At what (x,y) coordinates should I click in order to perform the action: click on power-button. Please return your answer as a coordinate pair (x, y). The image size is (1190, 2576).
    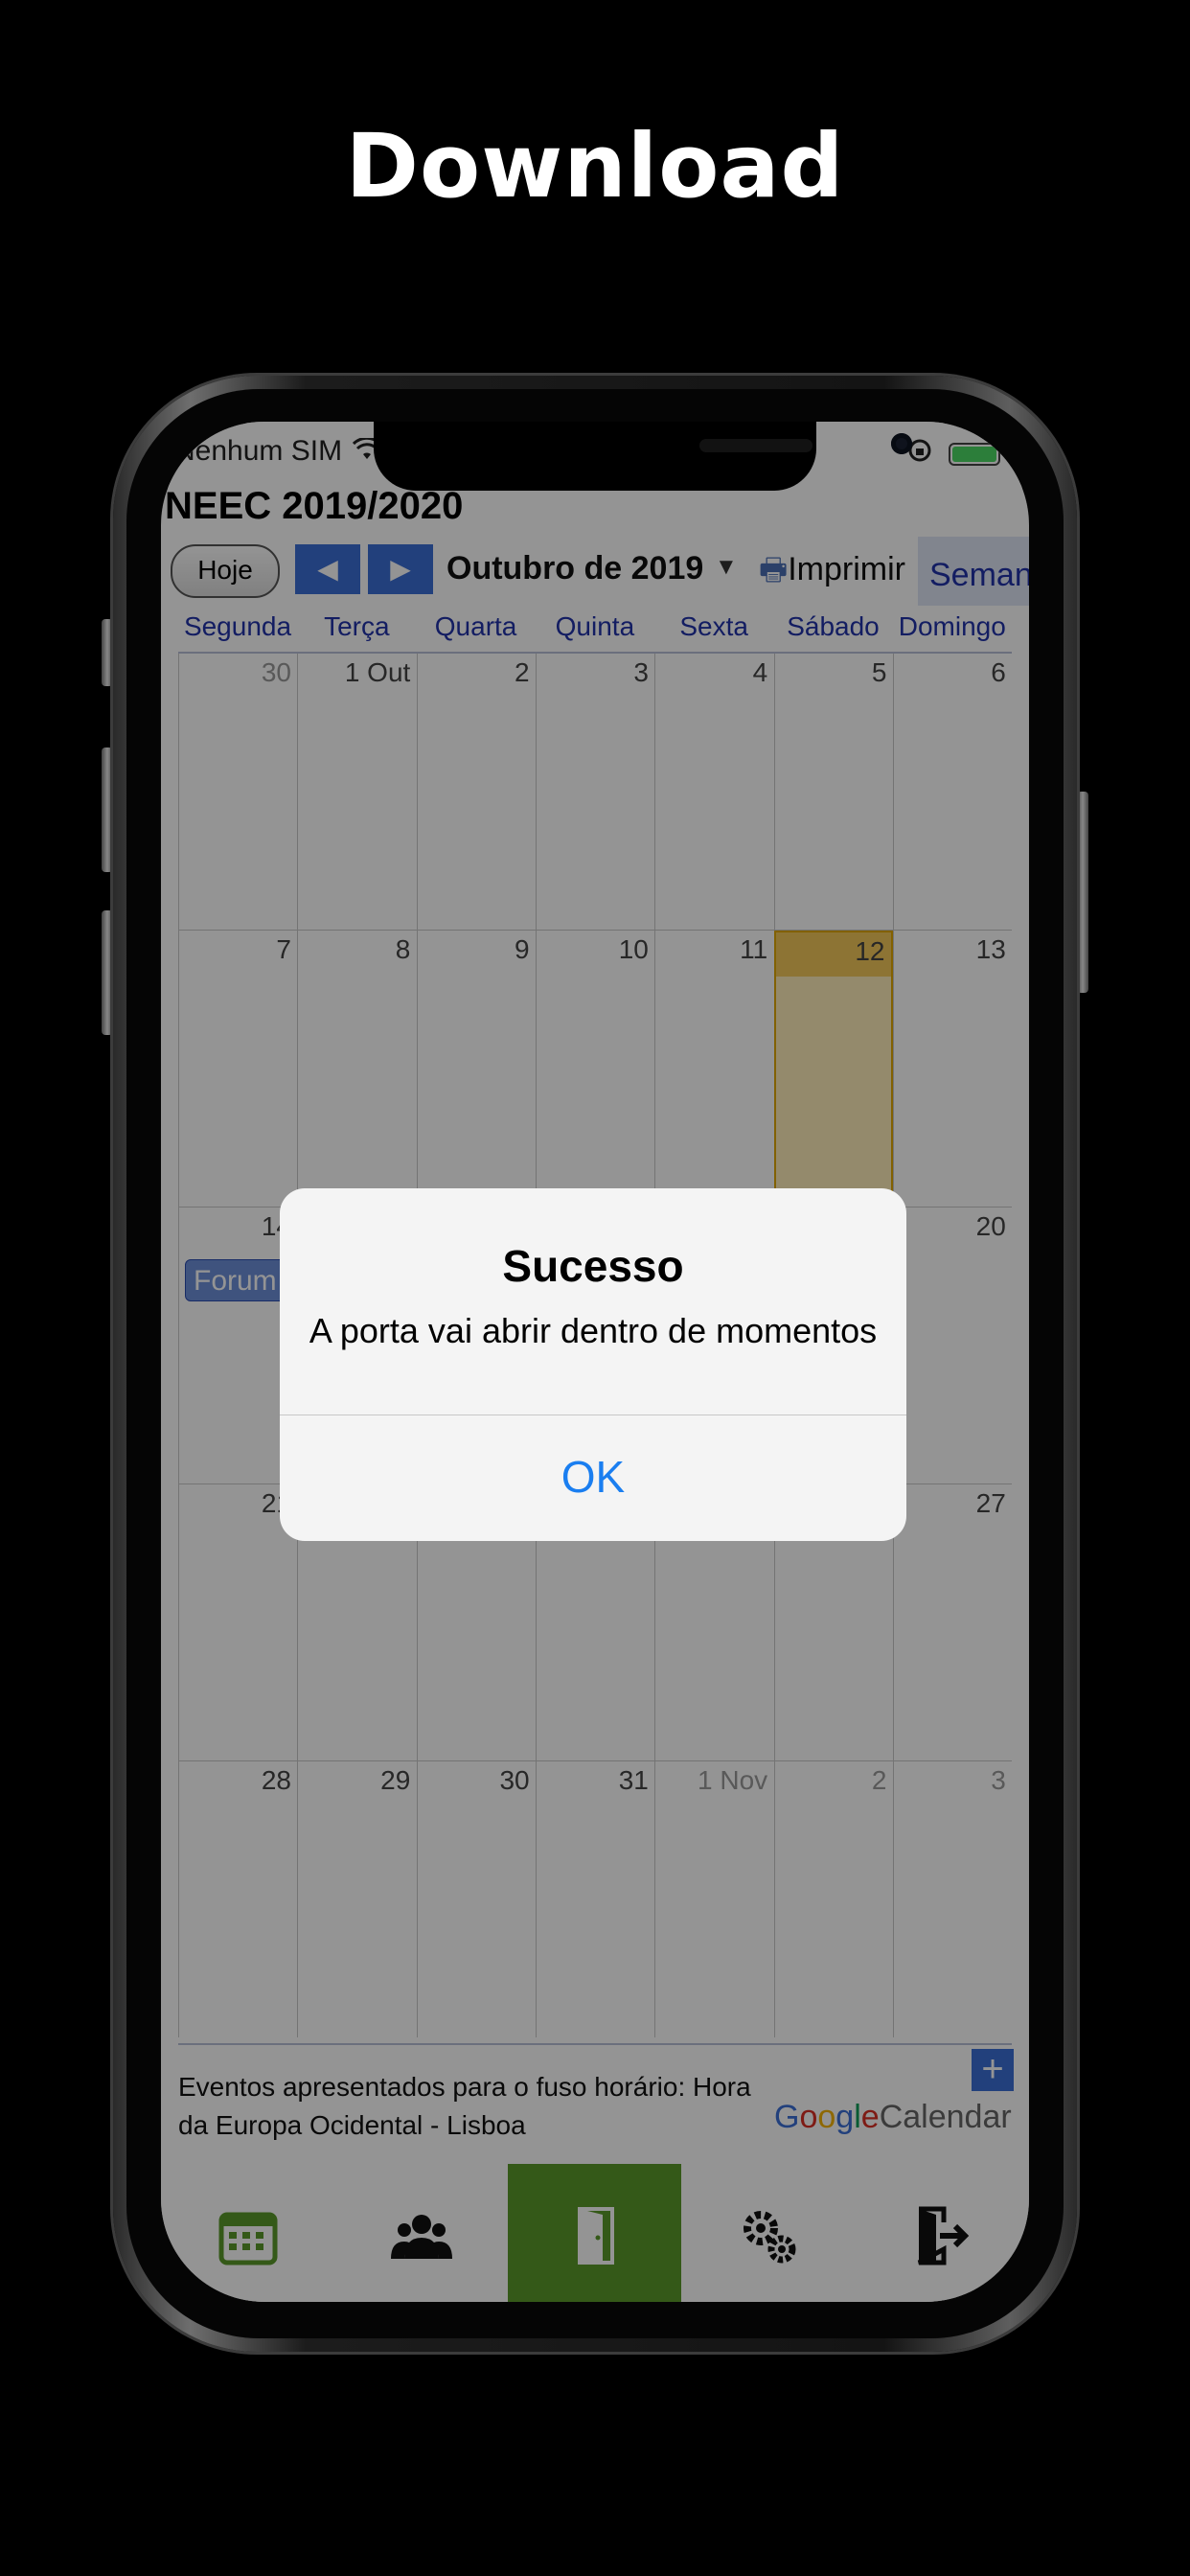
    Looking at the image, I should click on (1082, 892).